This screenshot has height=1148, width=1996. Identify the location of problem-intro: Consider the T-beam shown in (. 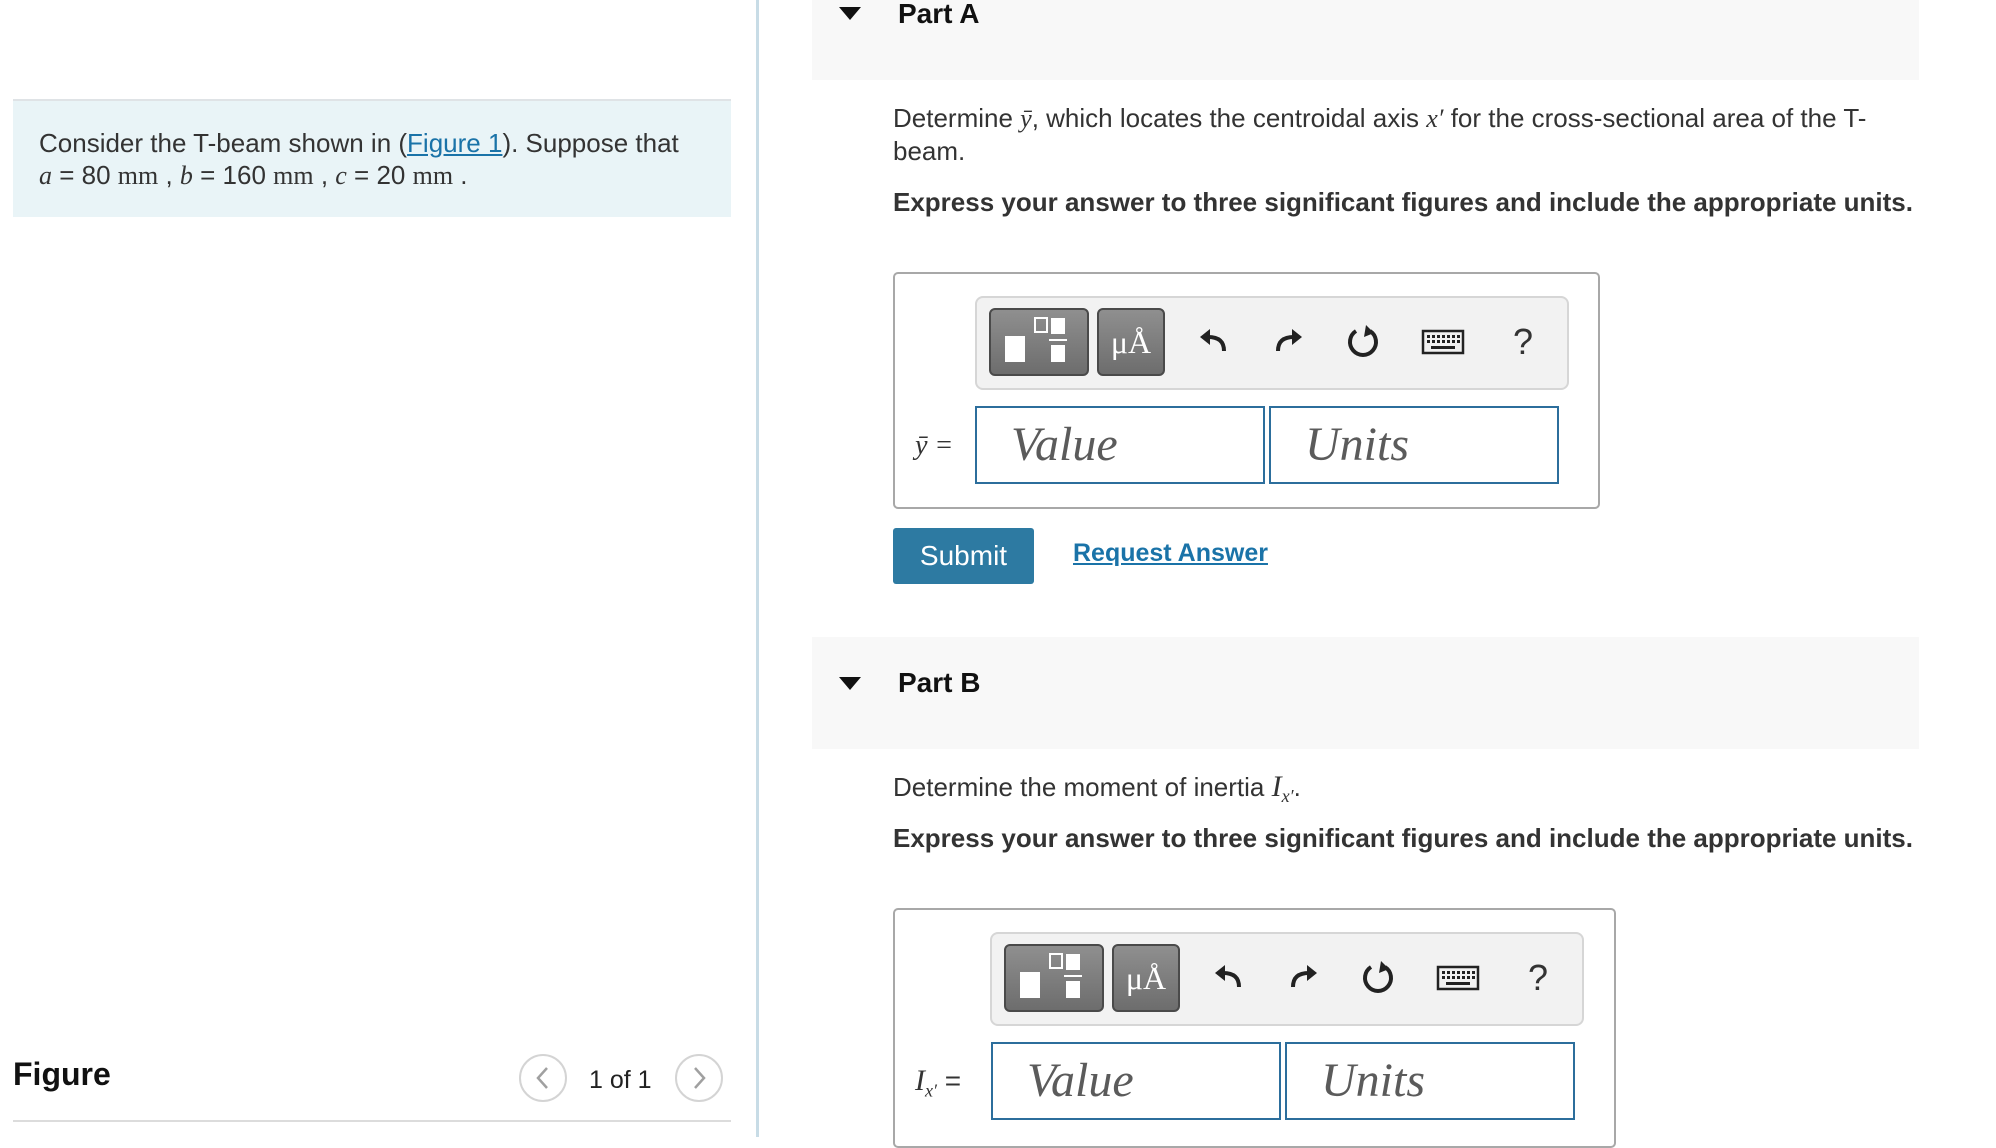
(223, 143).